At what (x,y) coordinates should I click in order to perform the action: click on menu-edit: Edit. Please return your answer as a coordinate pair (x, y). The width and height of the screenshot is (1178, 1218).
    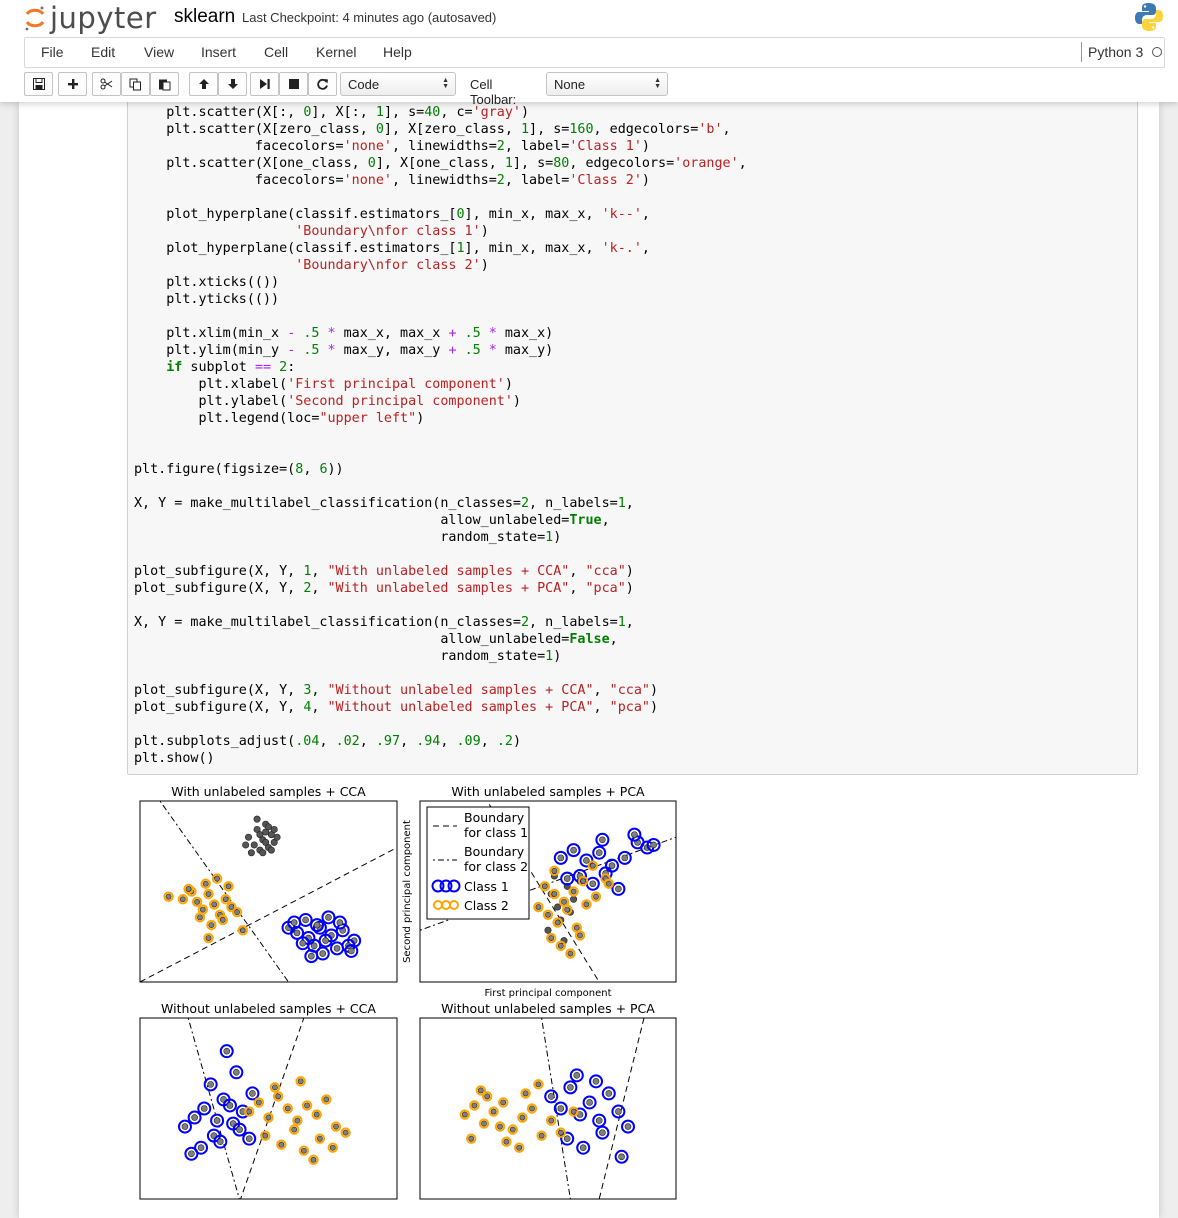
    Looking at the image, I should click on (103, 52).